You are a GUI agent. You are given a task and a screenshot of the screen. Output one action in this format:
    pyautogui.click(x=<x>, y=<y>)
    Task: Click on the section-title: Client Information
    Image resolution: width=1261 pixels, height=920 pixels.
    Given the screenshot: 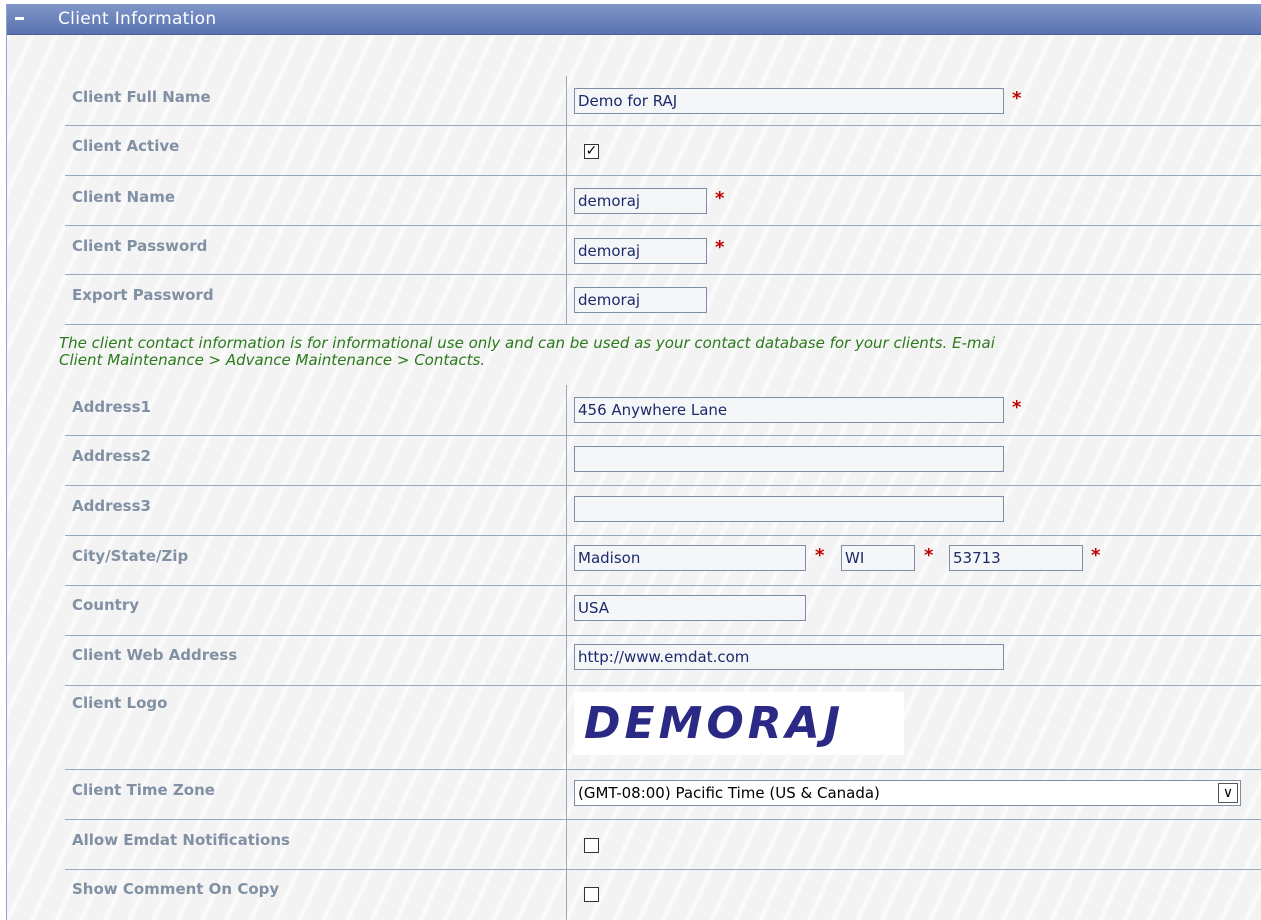 What is the action you would take?
    pyautogui.click(x=137, y=19)
    